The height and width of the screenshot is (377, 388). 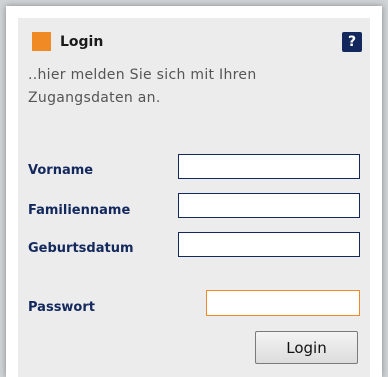 I want to click on passwort-label: Passwort, so click(x=61, y=307).